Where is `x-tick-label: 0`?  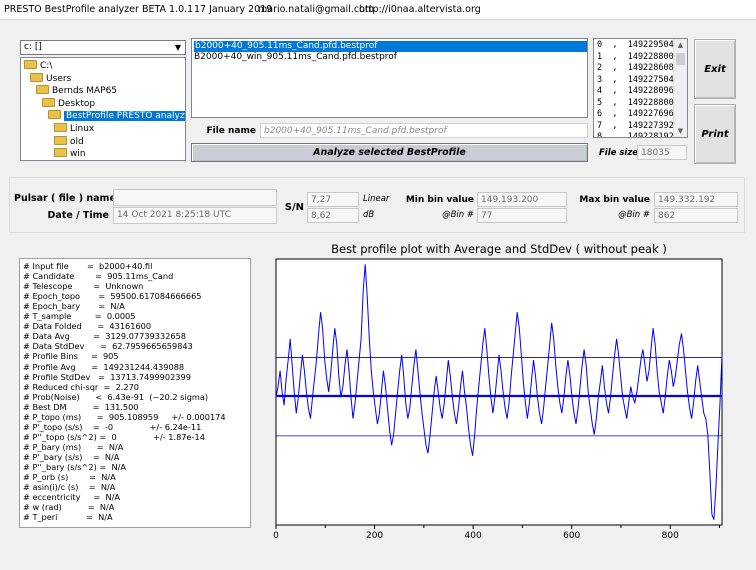 x-tick-label: 0 is located at coordinates (276, 536).